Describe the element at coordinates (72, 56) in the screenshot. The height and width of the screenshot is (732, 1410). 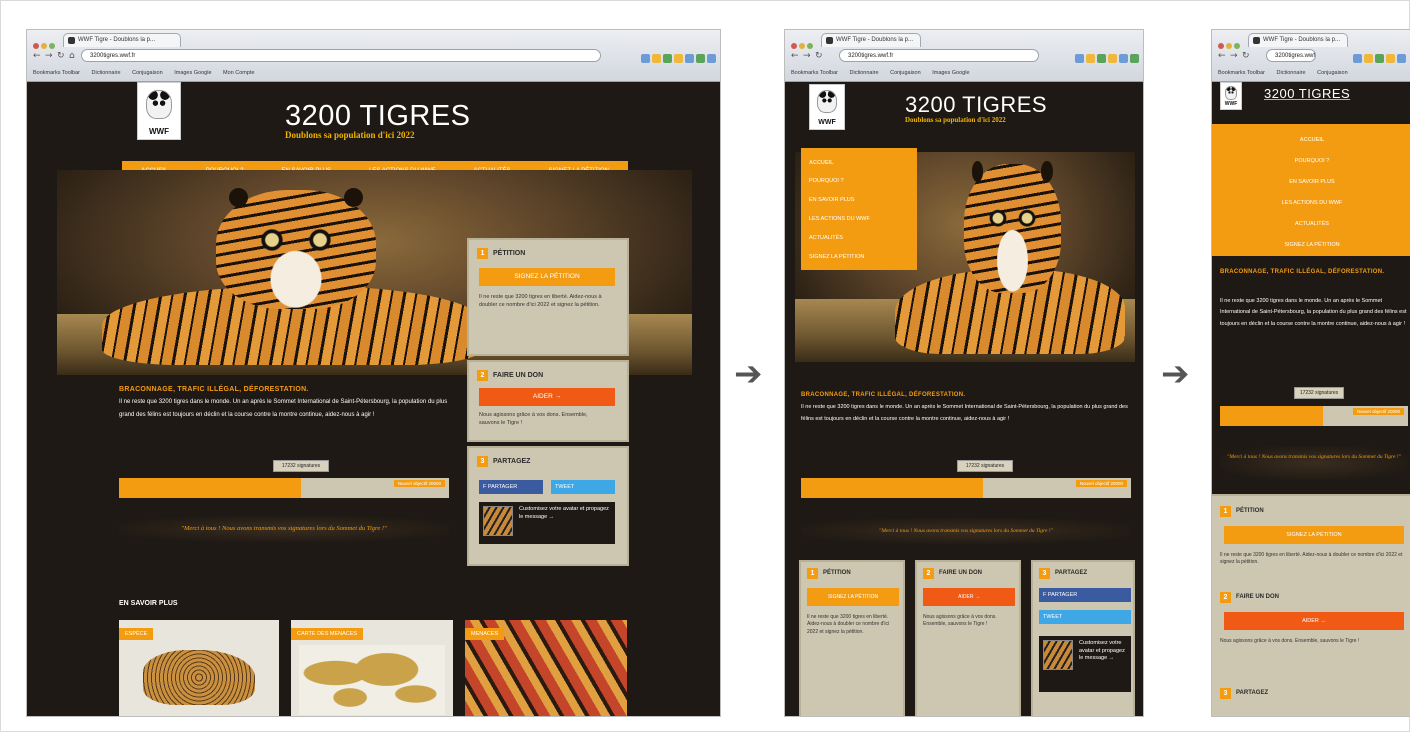
I see `home-icon: ⌂` at that location.